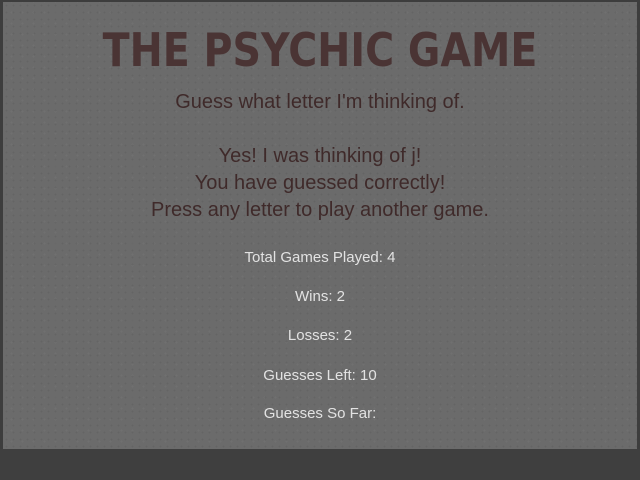 This screenshot has width=640, height=480. What do you see at coordinates (320, 156) in the screenshot?
I see `result-line-answer: Yes! I was thinking of j!` at bounding box center [320, 156].